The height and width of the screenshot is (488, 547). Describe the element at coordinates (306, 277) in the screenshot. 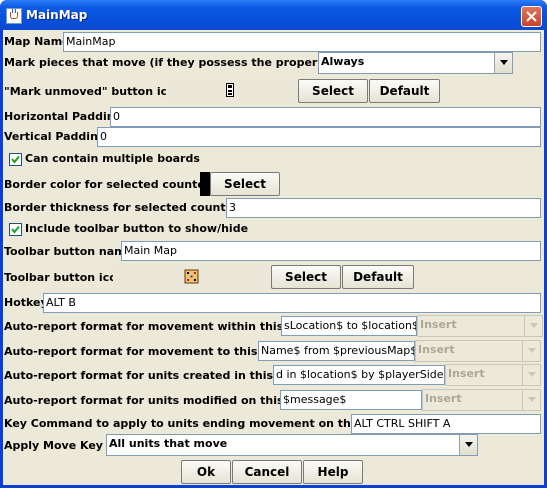

I see `toolbar-icon-select-button: Select` at that location.